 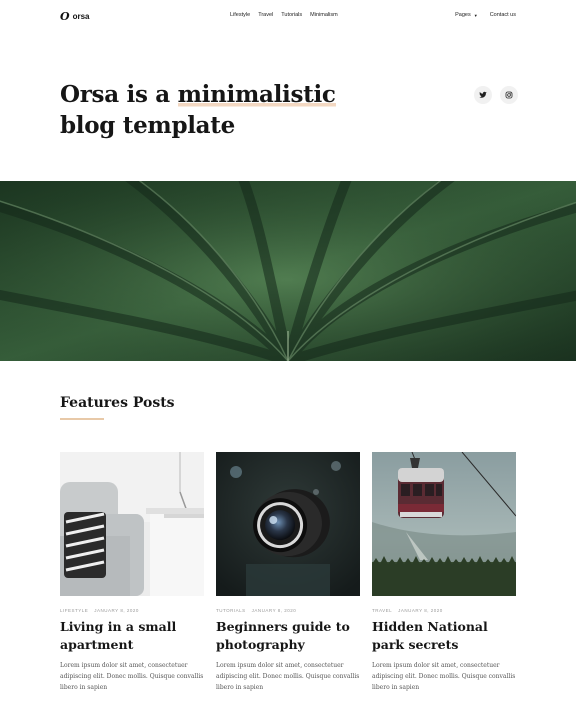 I want to click on nav-link-minimalism: Minimalism, so click(x=324, y=15).